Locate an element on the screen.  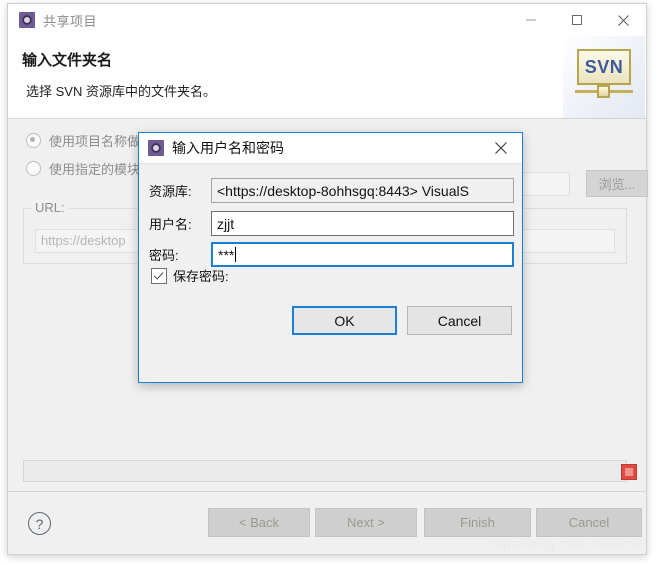
close-icon is located at coordinates (623, 20).